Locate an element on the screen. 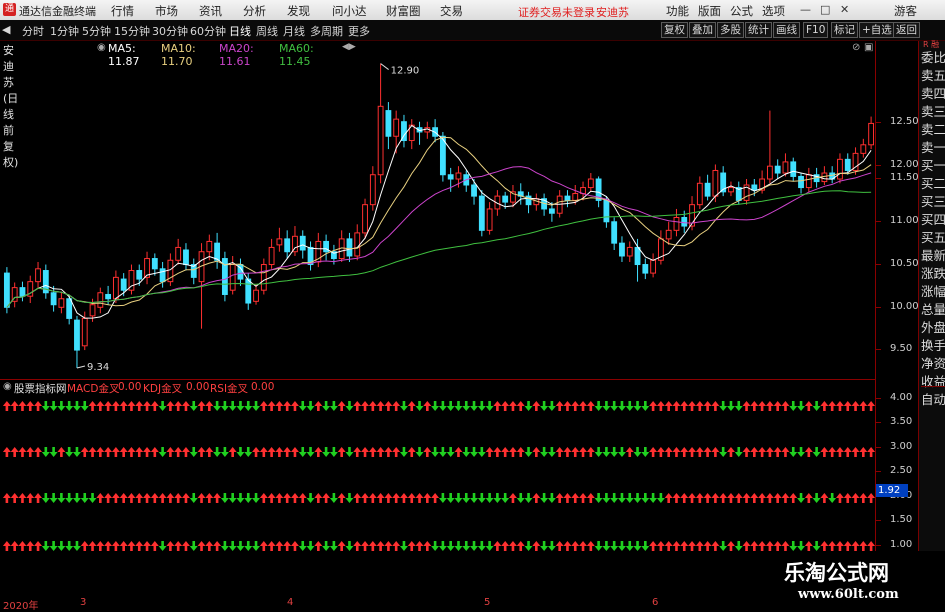 The height and width of the screenshot is (612, 945). menu-gongshi: 公式 is located at coordinates (741, 11).